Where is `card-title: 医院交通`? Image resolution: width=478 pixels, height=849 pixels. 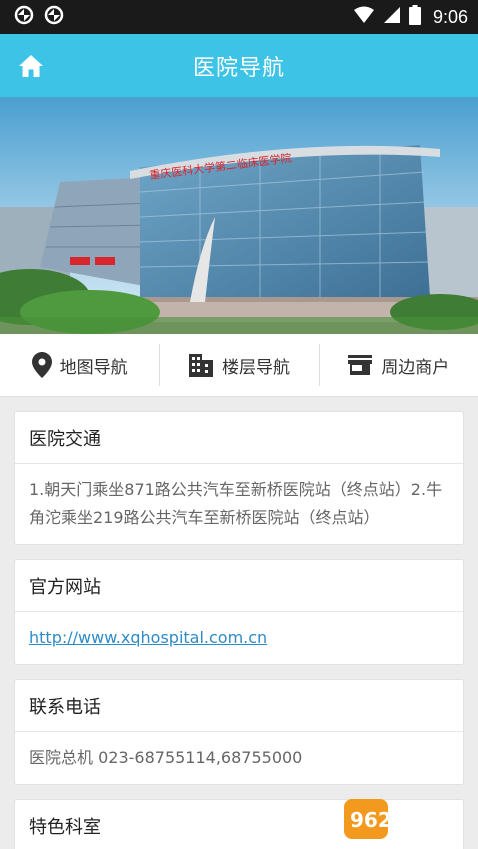
card-title: 医院交通 is located at coordinates (239, 438).